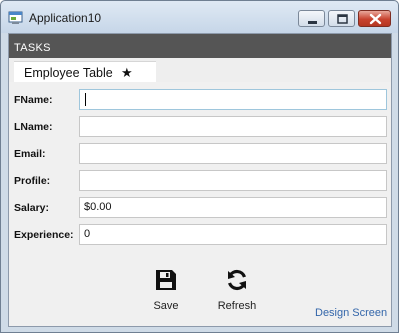  What do you see at coordinates (32, 181) in the screenshot?
I see `profile-label: Profile:` at bounding box center [32, 181].